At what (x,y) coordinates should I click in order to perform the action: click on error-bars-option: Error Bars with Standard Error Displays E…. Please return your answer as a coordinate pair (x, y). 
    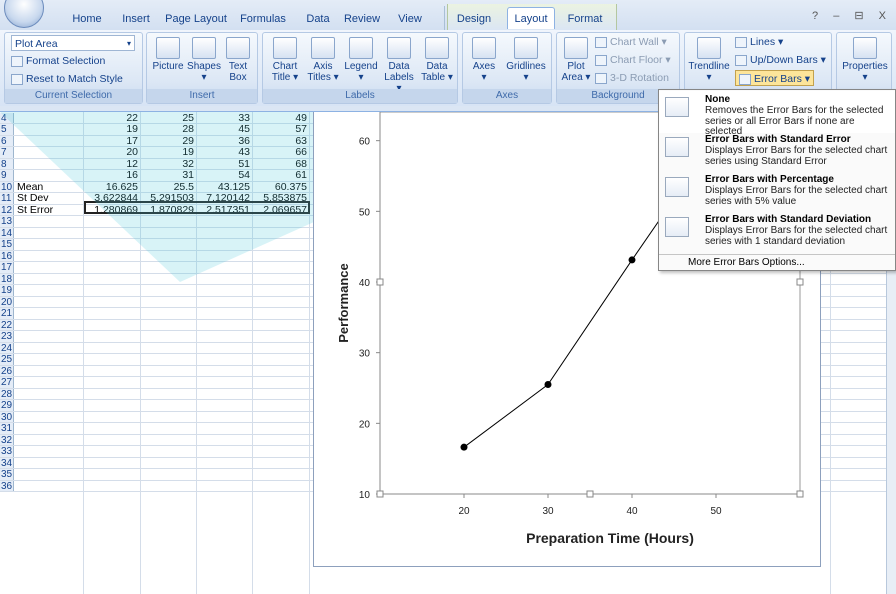
    Looking at the image, I should click on (777, 152).